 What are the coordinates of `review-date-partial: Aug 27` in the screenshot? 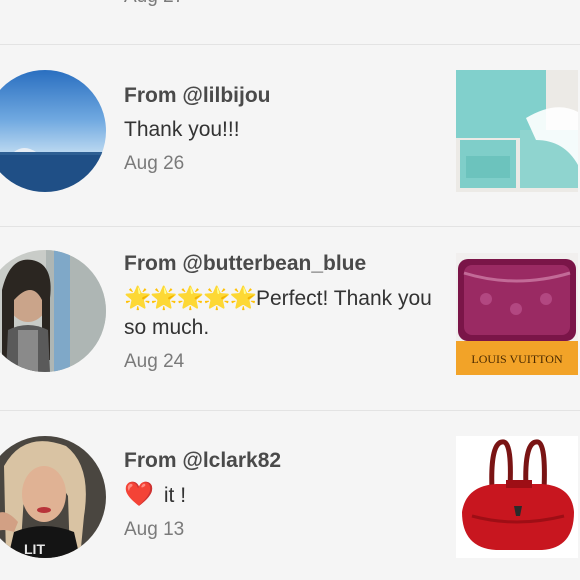 It's located at (154, 4).